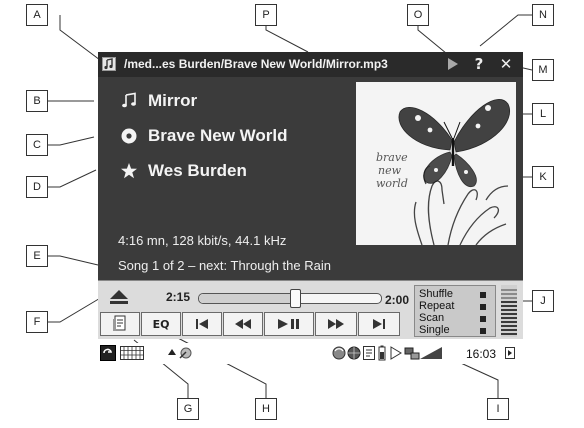 This screenshot has width=584, height=428. Describe the element at coordinates (161, 324) in the screenshot. I see `equalizer-button: EQ` at that location.